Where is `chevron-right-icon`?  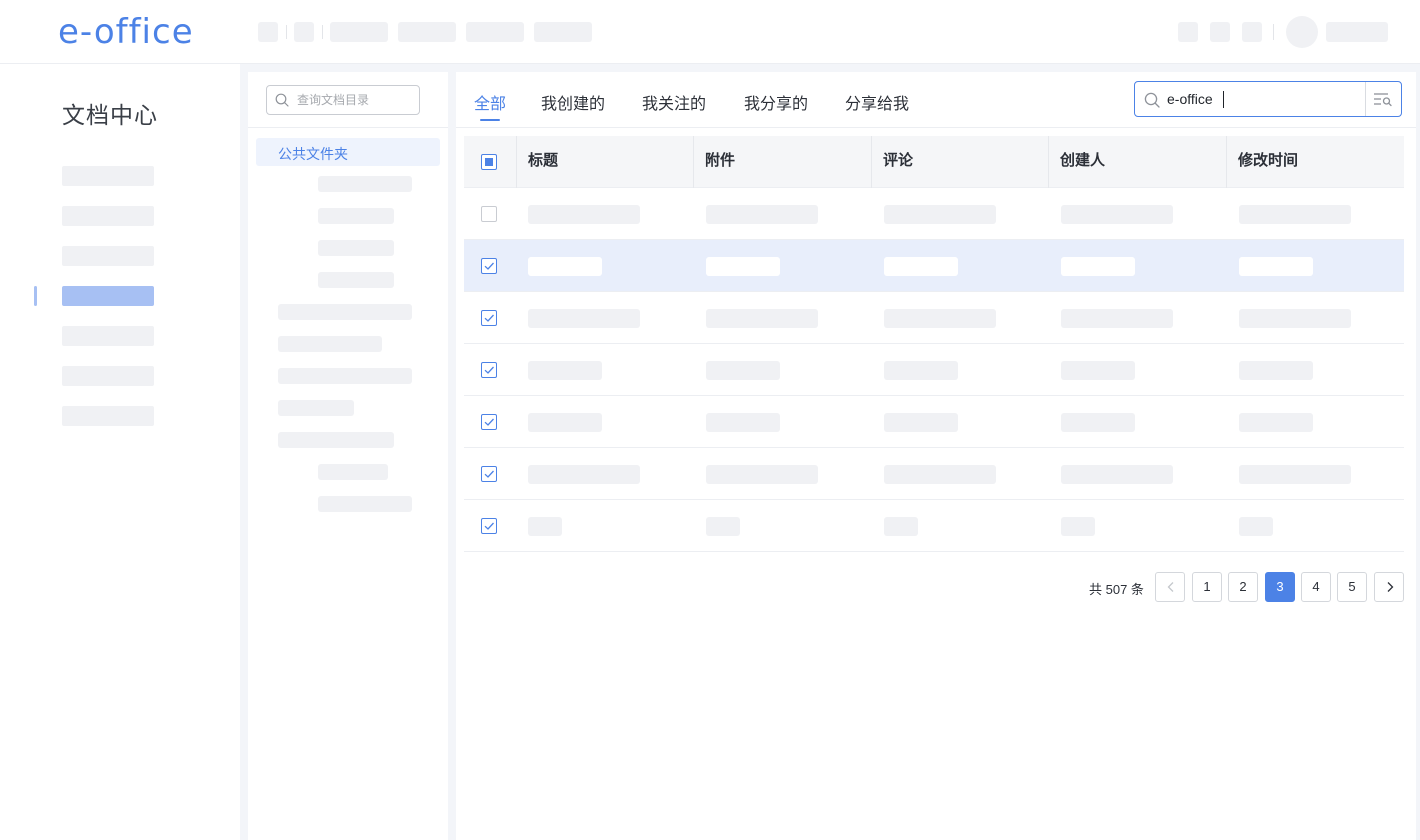
chevron-right-icon is located at coordinates (1390, 587).